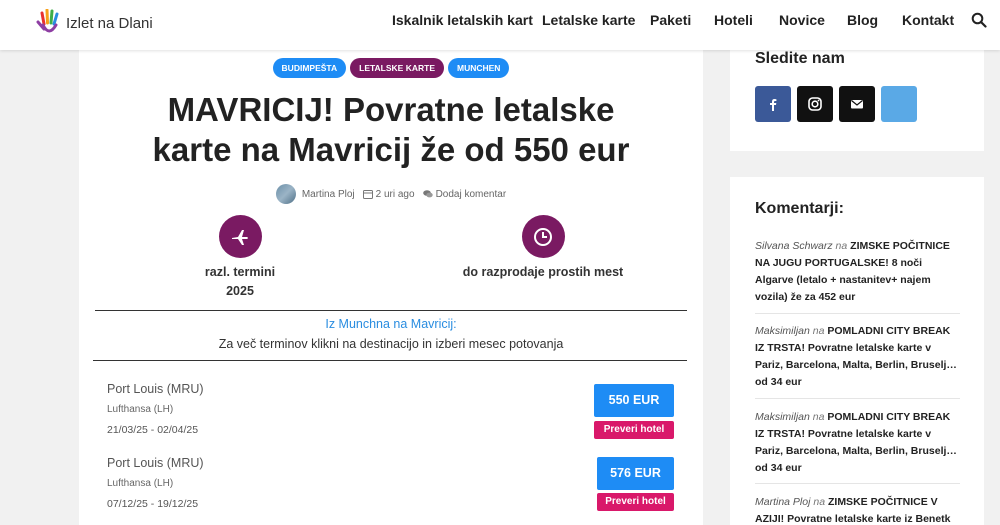 The width and height of the screenshot is (1000, 525). What do you see at coordinates (794, 246) in the screenshot?
I see `comment-author: Silvana Schwarz` at bounding box center [794, 246].